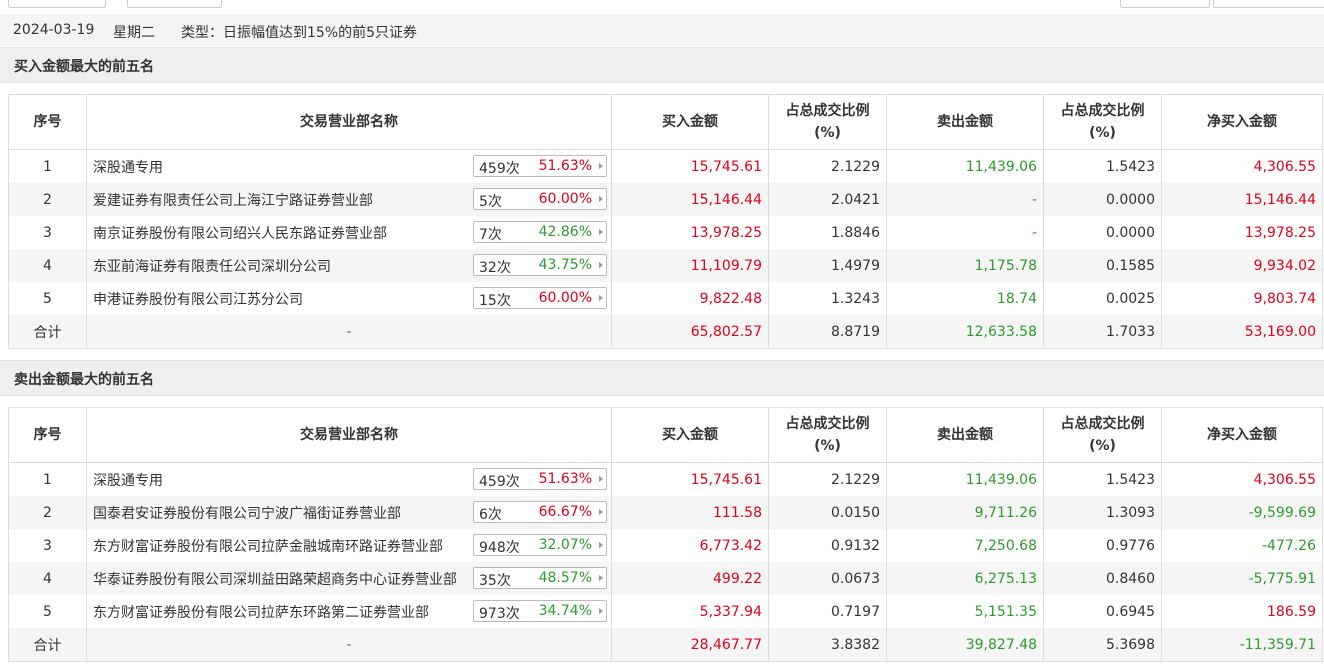  What do you see at coordinates (233, 200) in the screenshot?
I see `broker-name-link: 爱建证券有限责任公司上海江宁路证券营业部` at bounding box center [233, 200].